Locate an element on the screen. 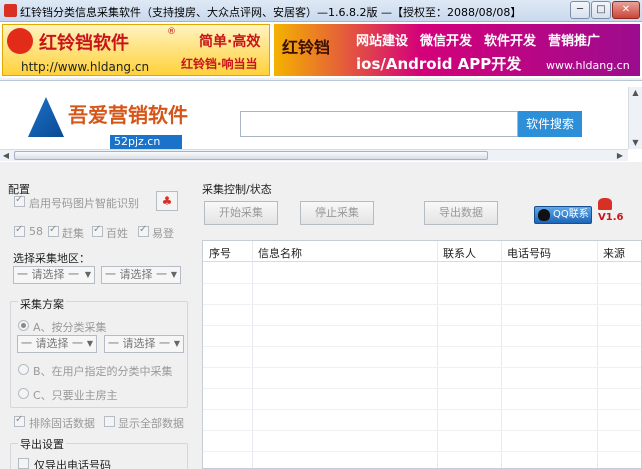 The width and height of the screenshot is (642, 469). version-label: V1.6 is located at coordinates (611, 217).